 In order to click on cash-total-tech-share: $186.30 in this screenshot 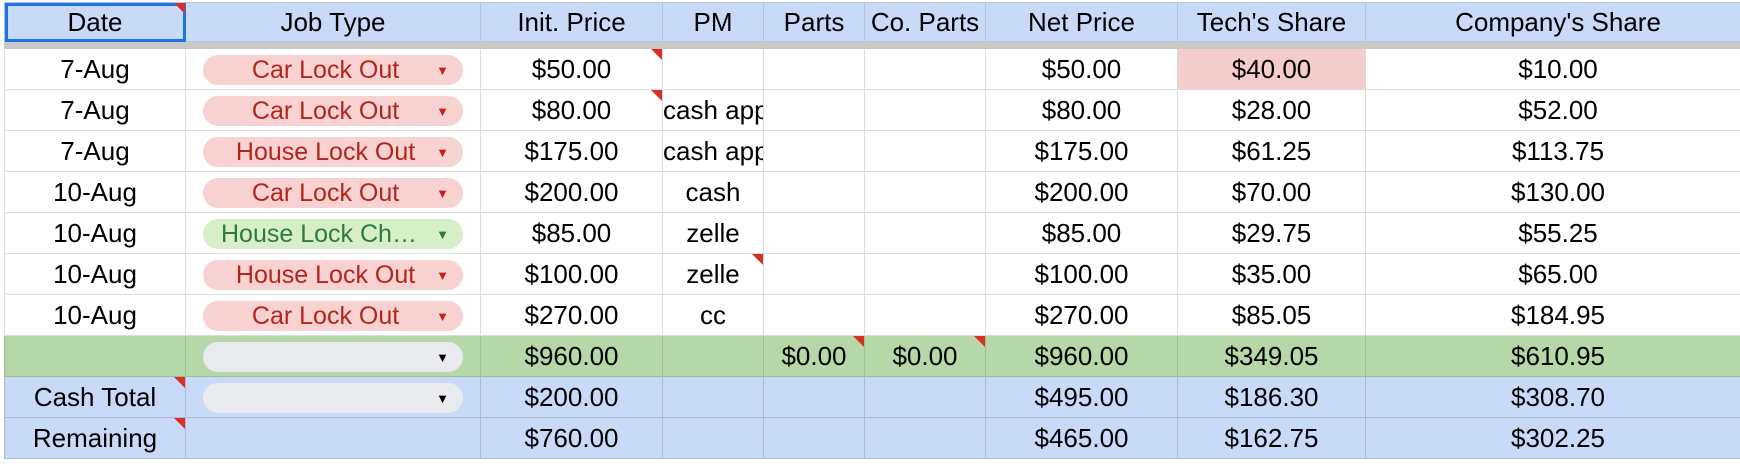, I will do `click(1271, 397)`.